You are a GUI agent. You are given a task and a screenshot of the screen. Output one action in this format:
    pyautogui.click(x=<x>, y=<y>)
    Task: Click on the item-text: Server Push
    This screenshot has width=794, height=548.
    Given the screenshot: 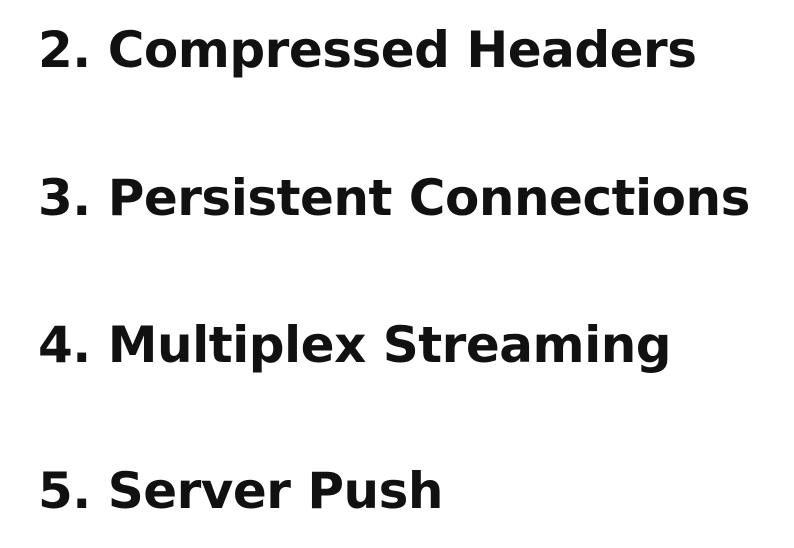 What is the action you would take?
    pyautogui.click(x=275, y=491)
    